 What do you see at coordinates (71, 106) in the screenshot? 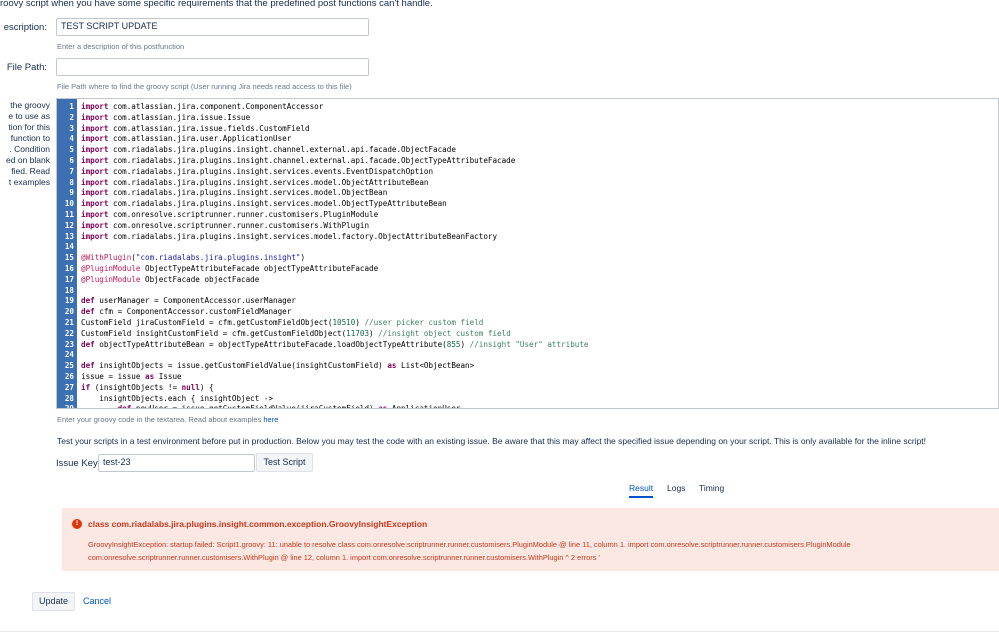
I see `line-number: 1` at bounding box center [71, 106].